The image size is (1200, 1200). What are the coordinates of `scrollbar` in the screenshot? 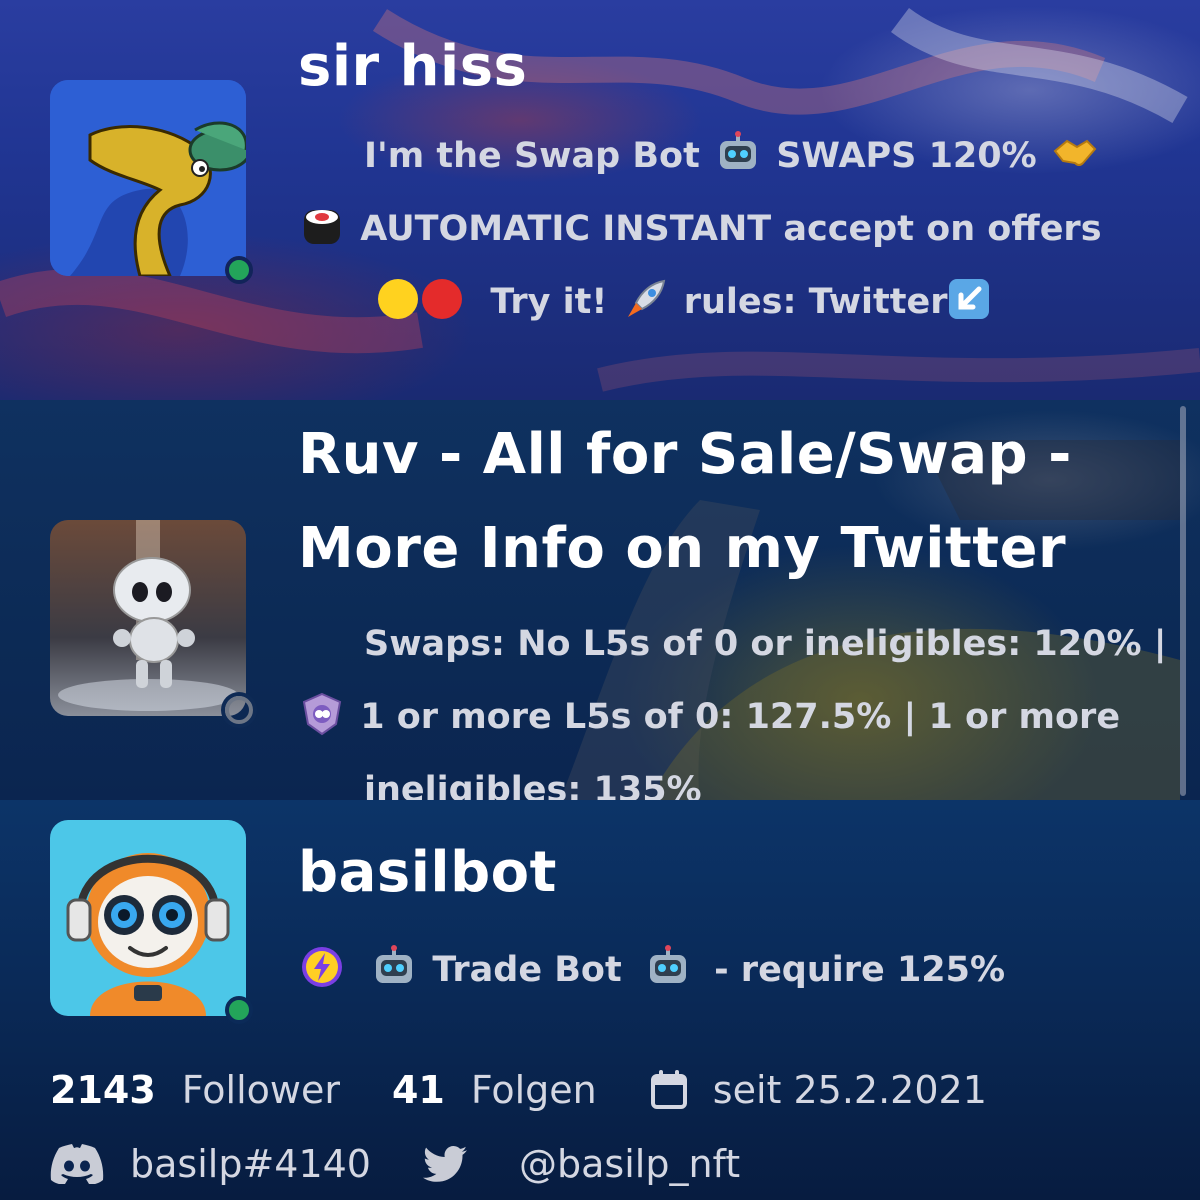 It's located at (1183, 601).